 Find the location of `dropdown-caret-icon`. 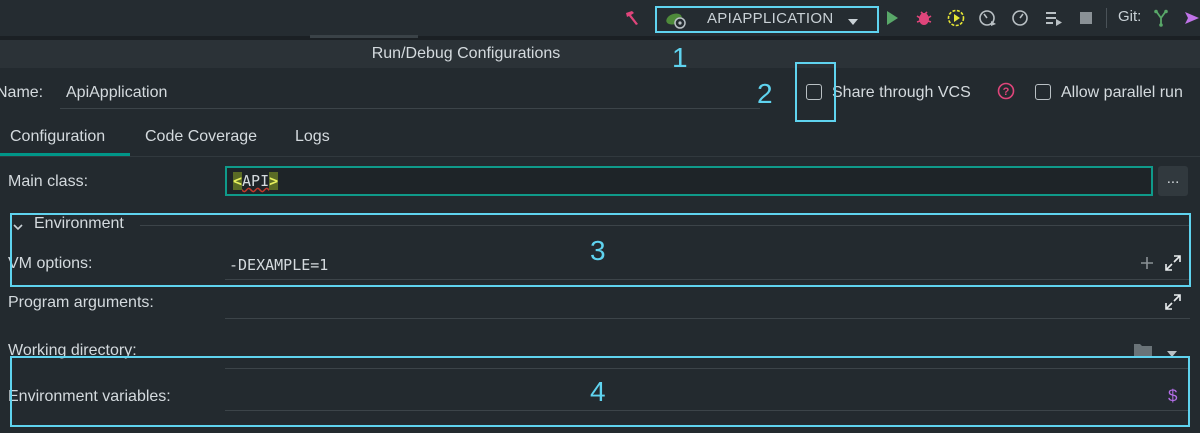

dropdown-caret-icon is located at coordinates (853, 23).